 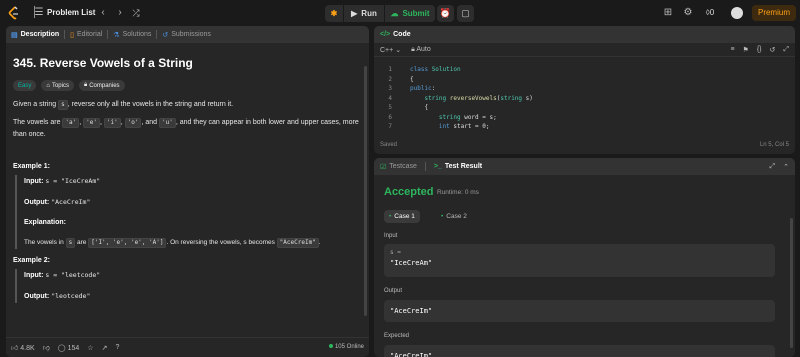 I want to click on share-button: ↗, so click(x=105, y=348).